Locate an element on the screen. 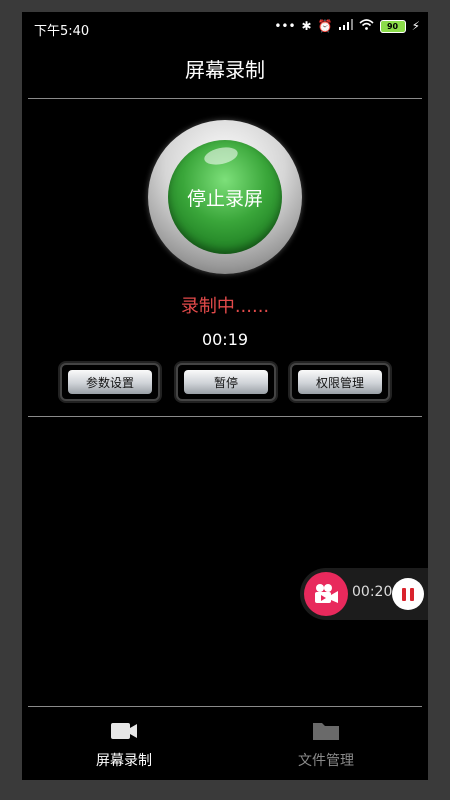 The height and width of the screenshot is (800, 450). status-time: 下午5:40 is located at coordinates (62, 31).